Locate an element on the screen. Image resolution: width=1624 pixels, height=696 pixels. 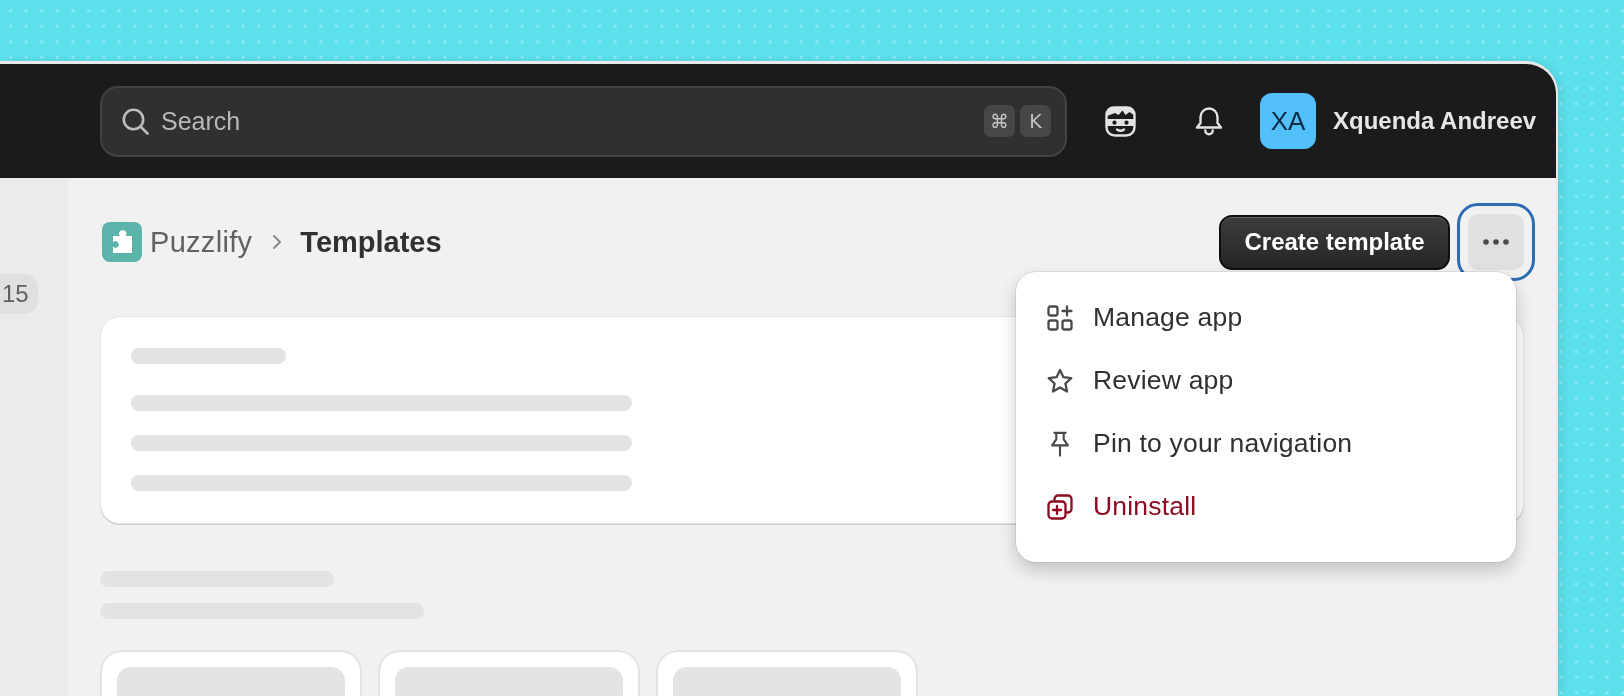
more-button is located at coordinates (1496, 242).